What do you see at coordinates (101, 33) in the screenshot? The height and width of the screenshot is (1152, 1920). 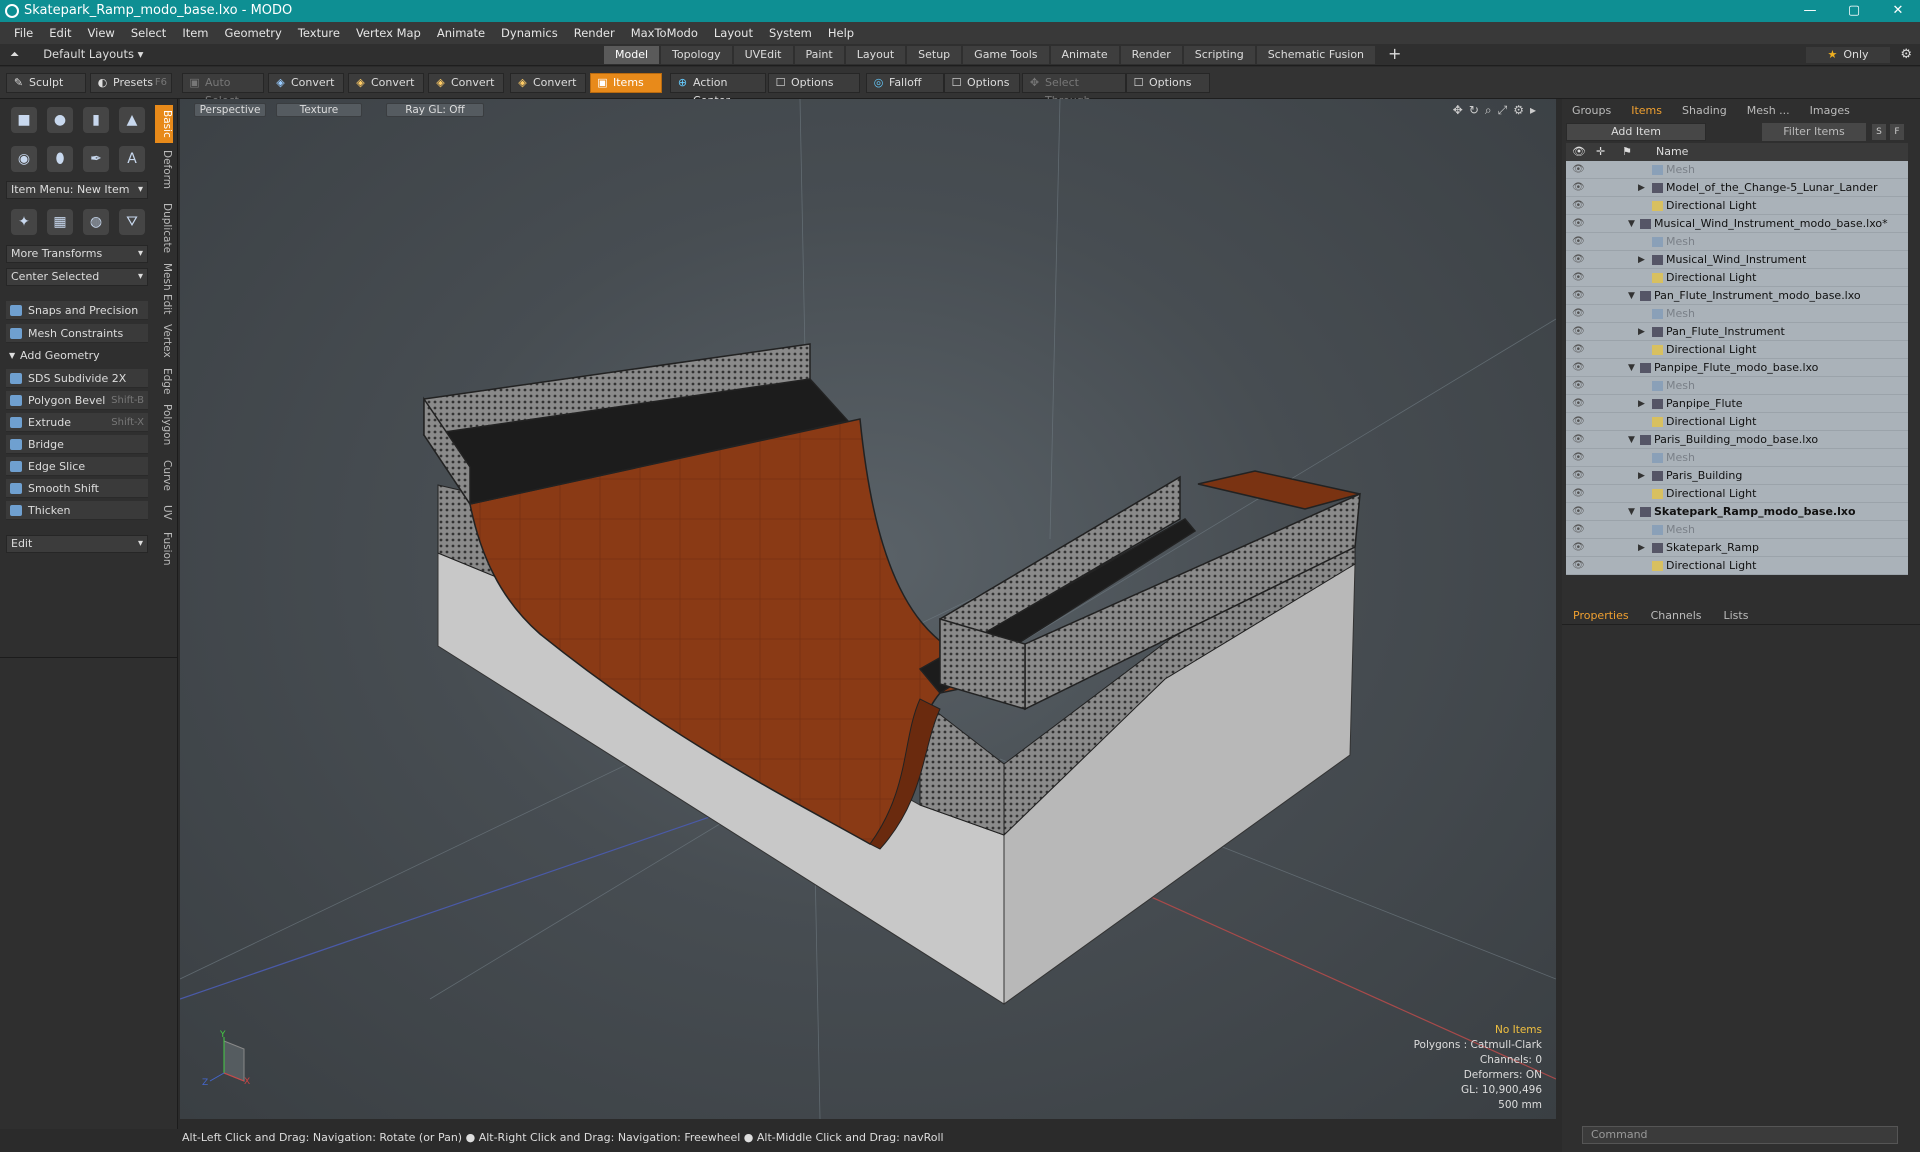 I see `menu-view: View` at bounding box center [101, 33].